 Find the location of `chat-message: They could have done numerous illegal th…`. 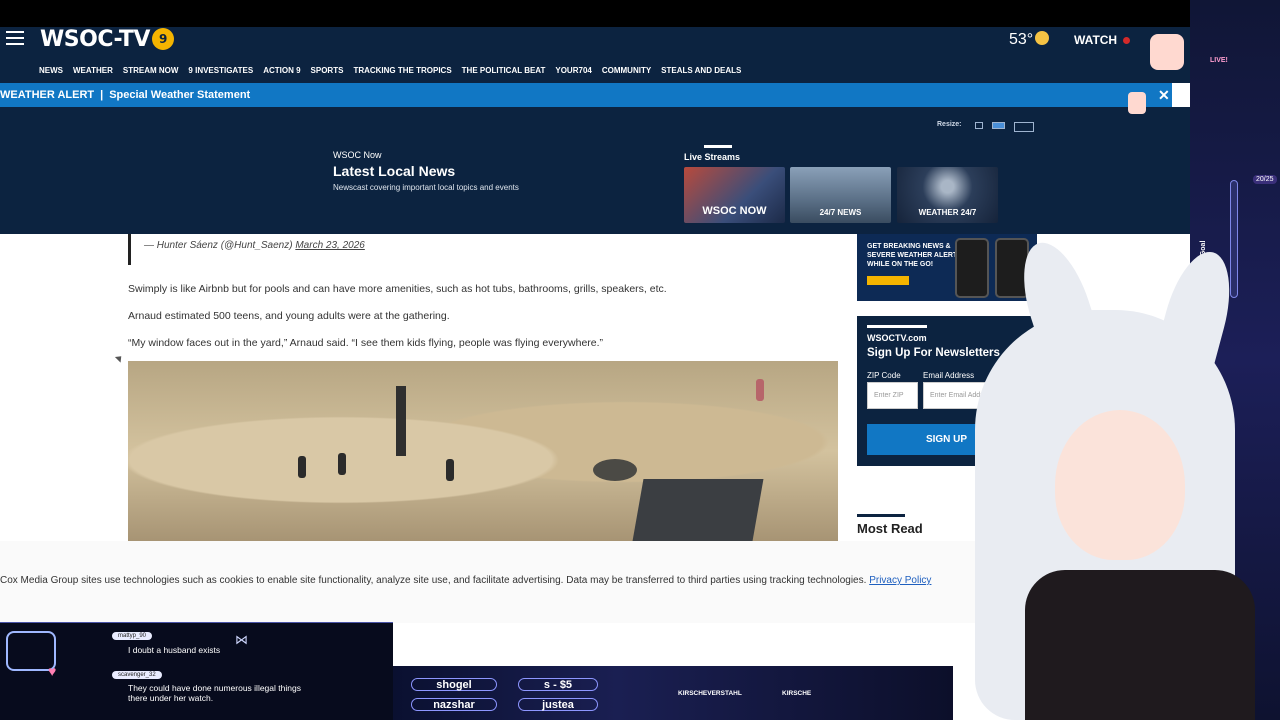

chat-message: They could have done numerous illegal th… is located at coordinates (214, 693).